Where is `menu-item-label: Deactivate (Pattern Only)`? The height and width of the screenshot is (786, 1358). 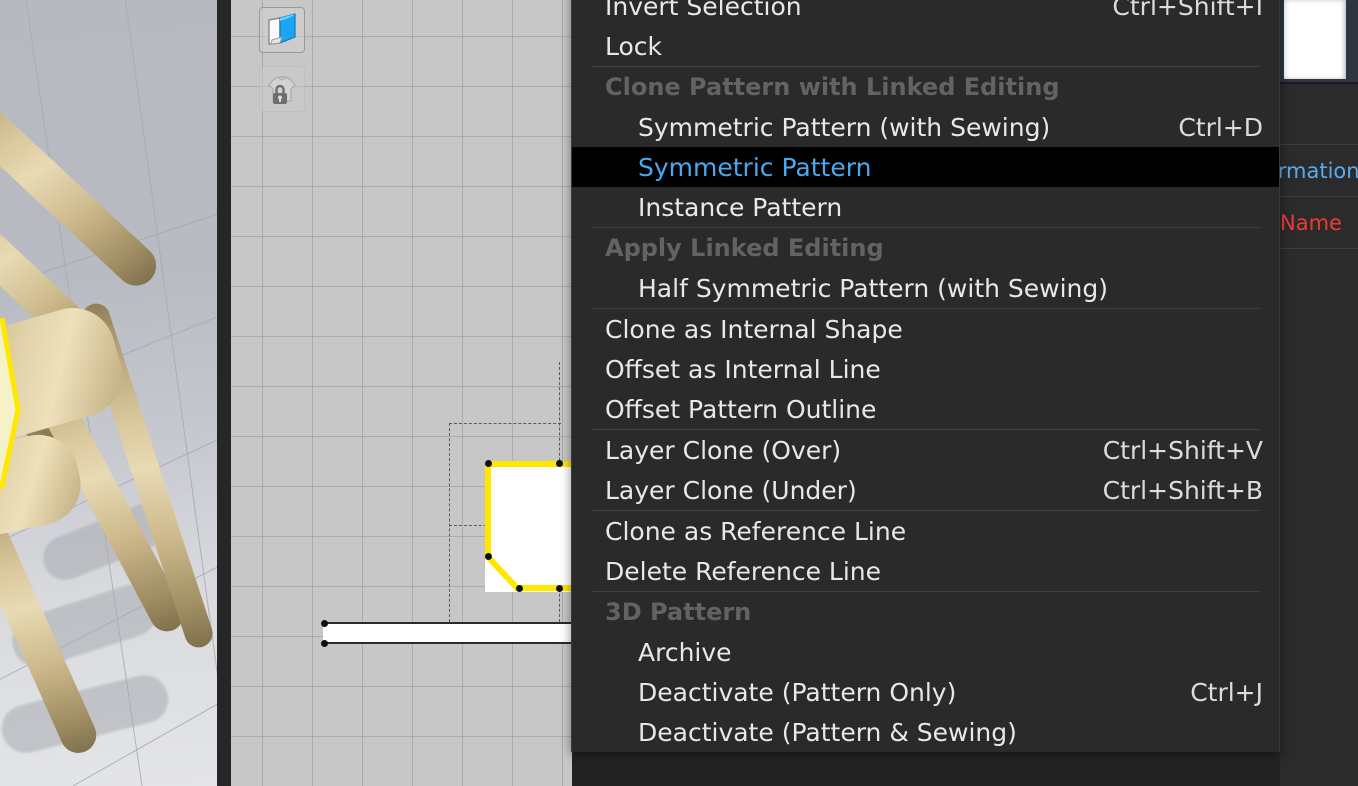 menu-item-label: Deactivate (Pattern Only) is located at coordinates (797, 692).